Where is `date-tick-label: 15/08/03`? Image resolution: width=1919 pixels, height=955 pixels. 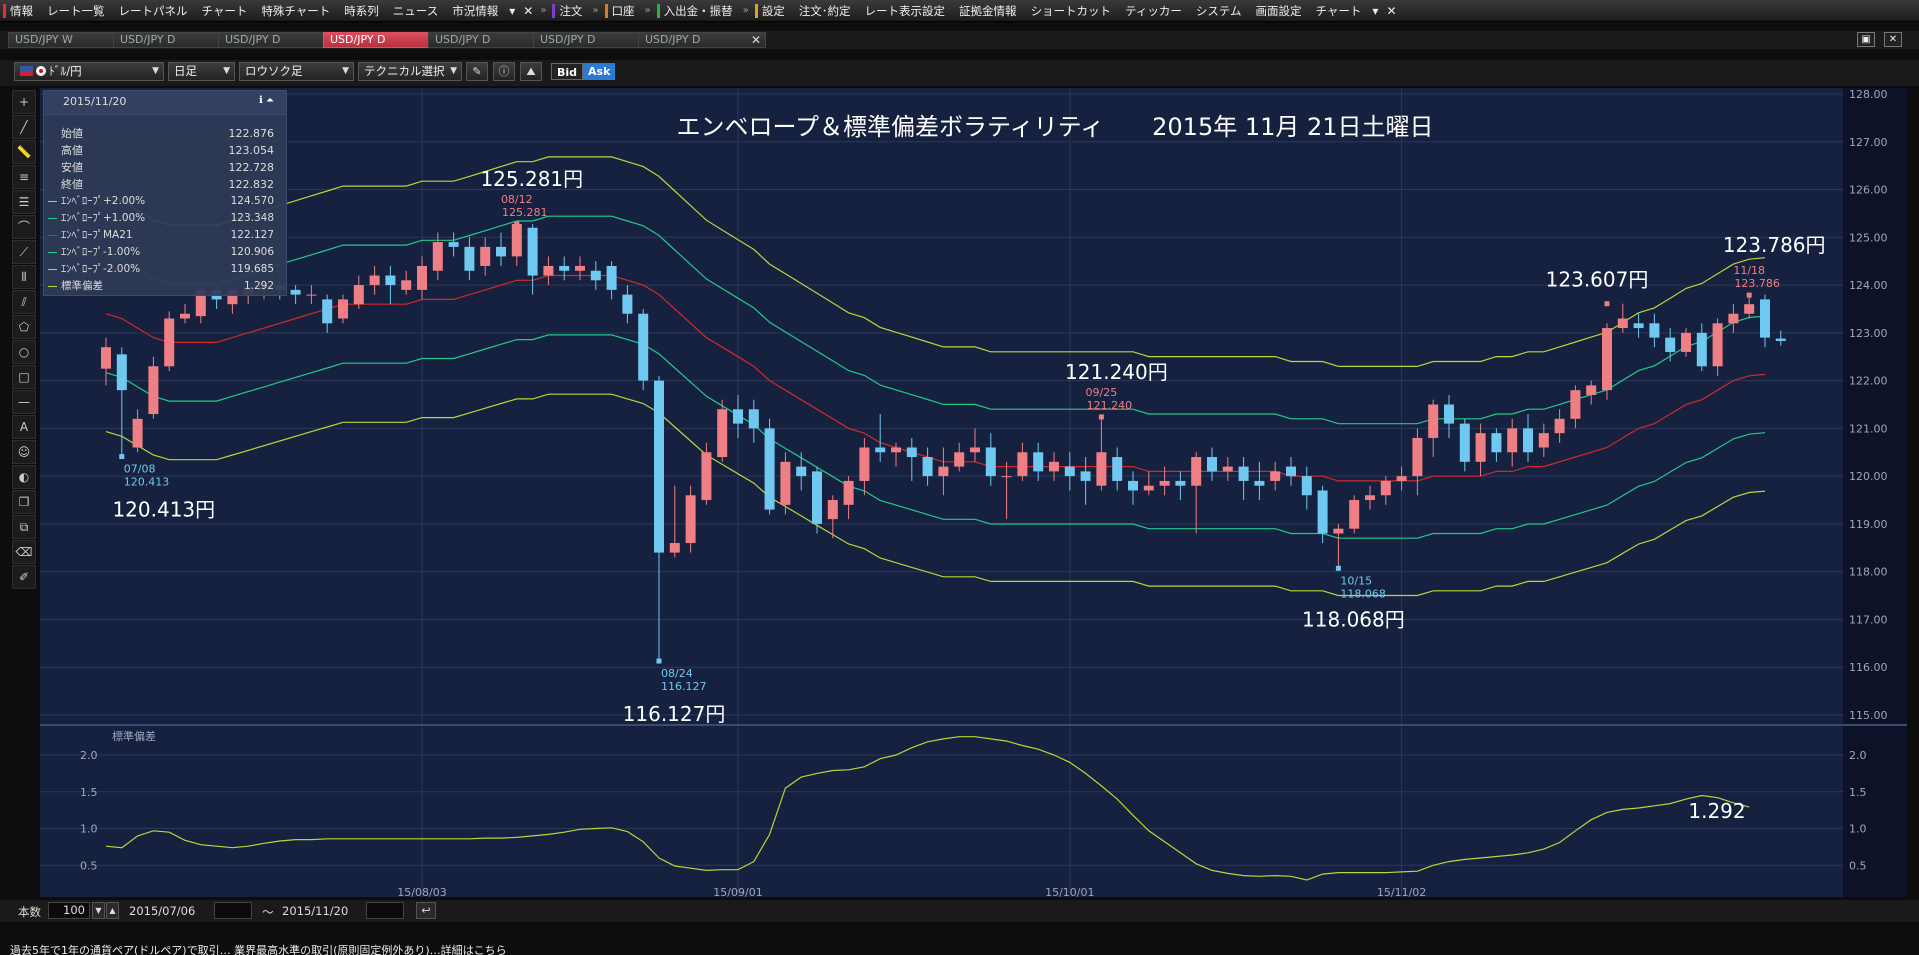
date-tick-label: 15/08/03 is located at coordinates (421, 892).